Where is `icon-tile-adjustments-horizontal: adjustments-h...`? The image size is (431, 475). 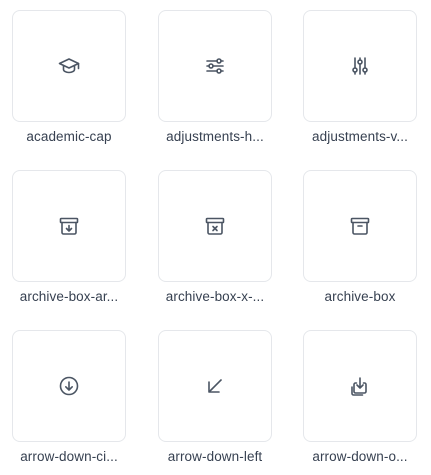 icon-tile-adjustments-horizontal: adjustments-h... is located at coordinates (215, 82).